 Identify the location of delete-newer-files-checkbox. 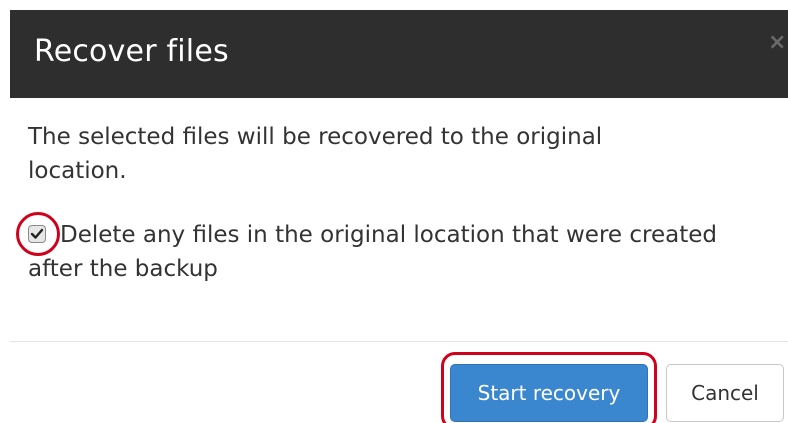
(37, 234).